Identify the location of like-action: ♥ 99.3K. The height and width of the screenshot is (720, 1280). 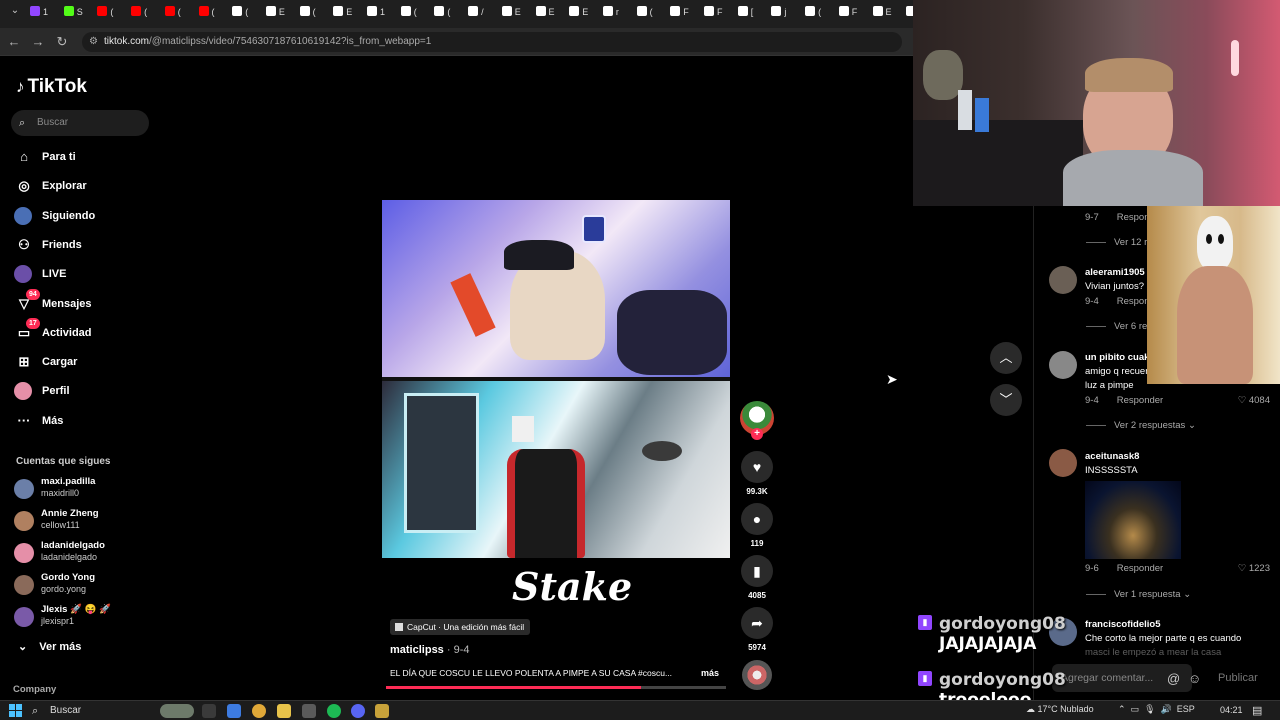
(757, 473).